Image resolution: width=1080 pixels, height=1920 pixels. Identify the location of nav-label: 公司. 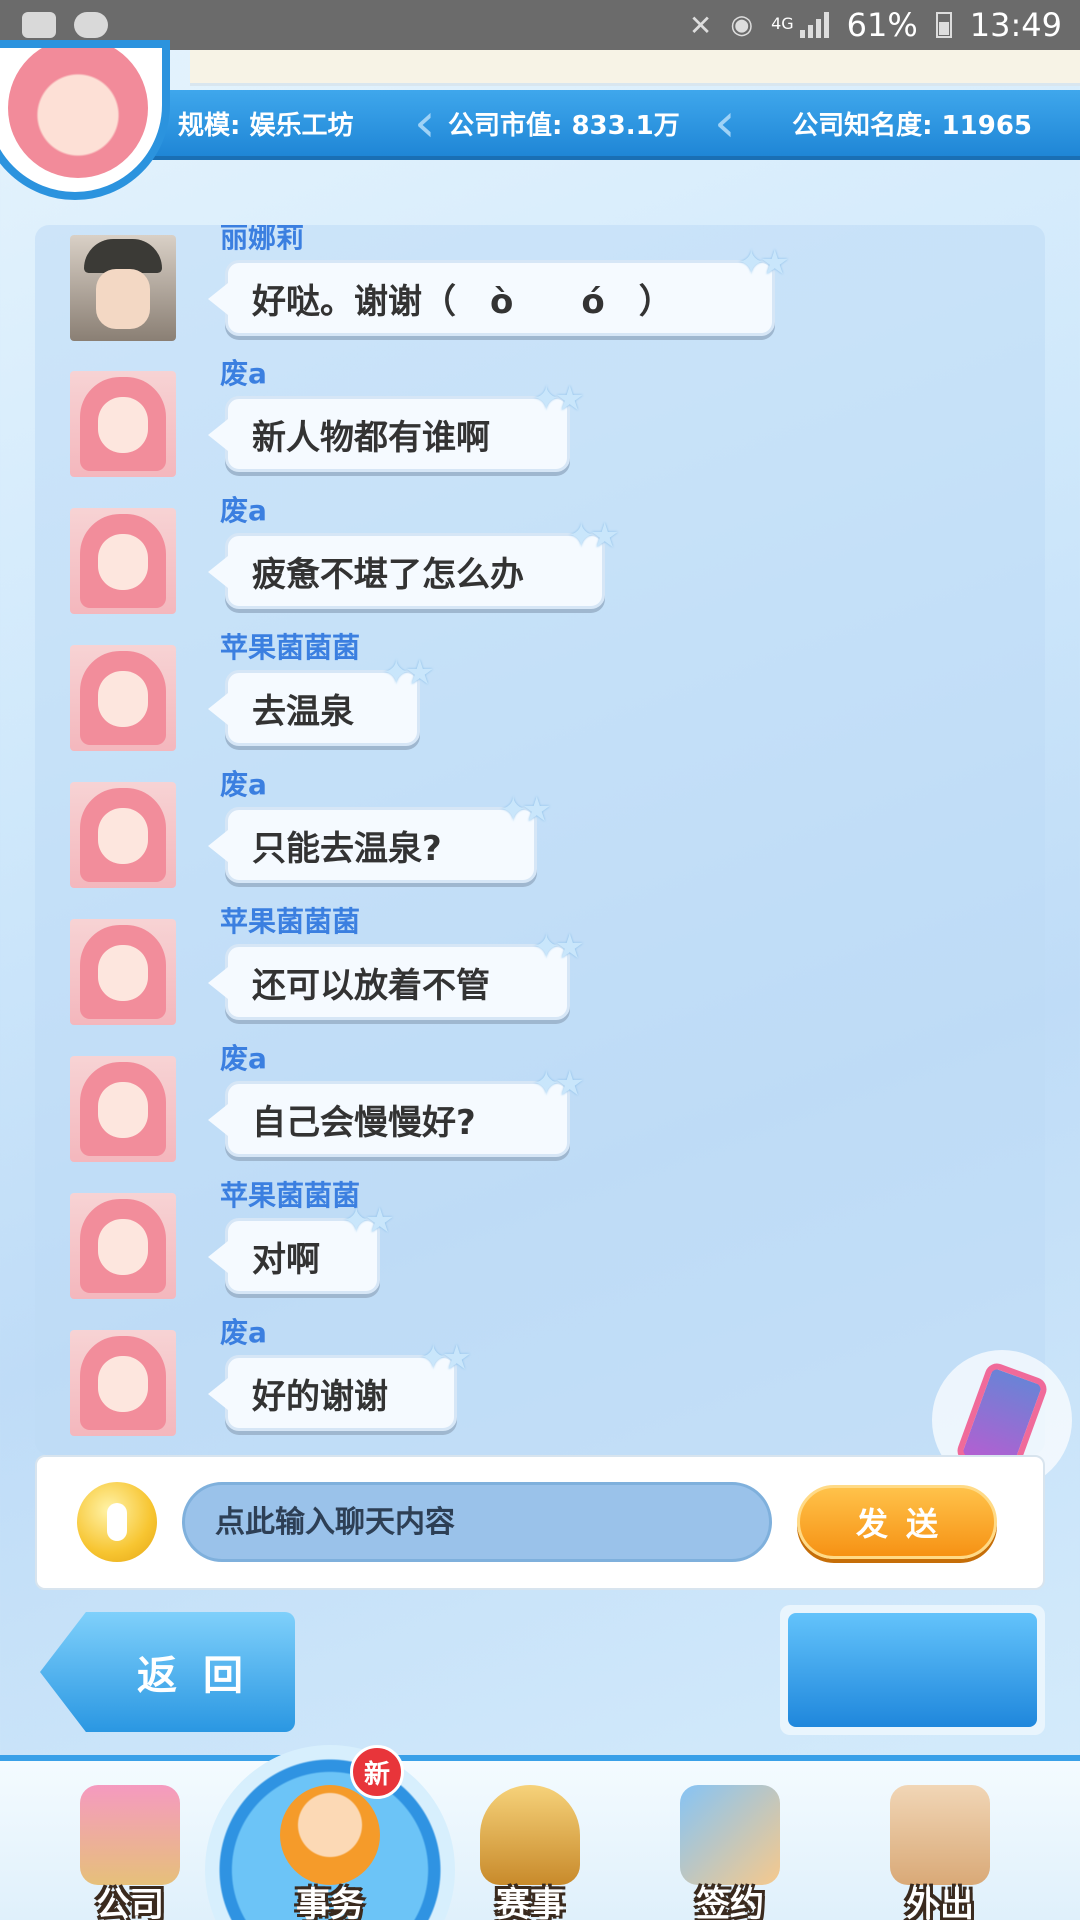
(130, 1902).